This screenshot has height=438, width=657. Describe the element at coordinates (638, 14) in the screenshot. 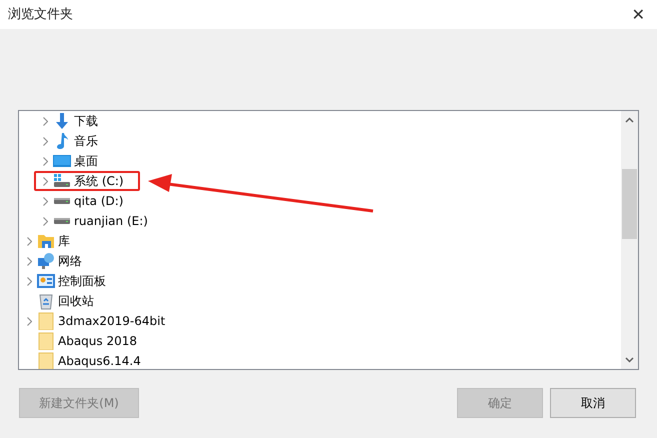

I see `close-button: ✕` at that location.